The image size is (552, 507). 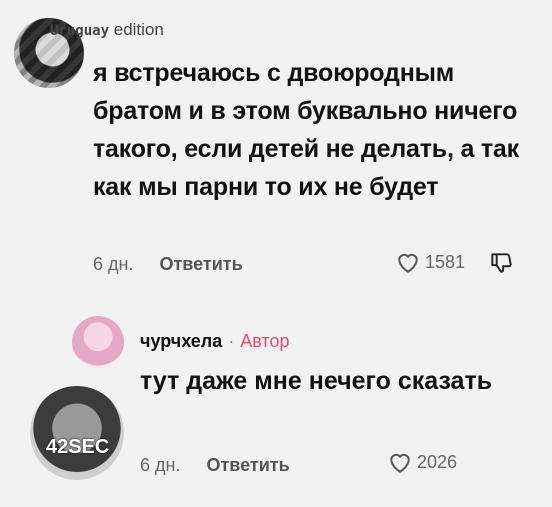 I want to click on avatar, so click(x=98, y=342).